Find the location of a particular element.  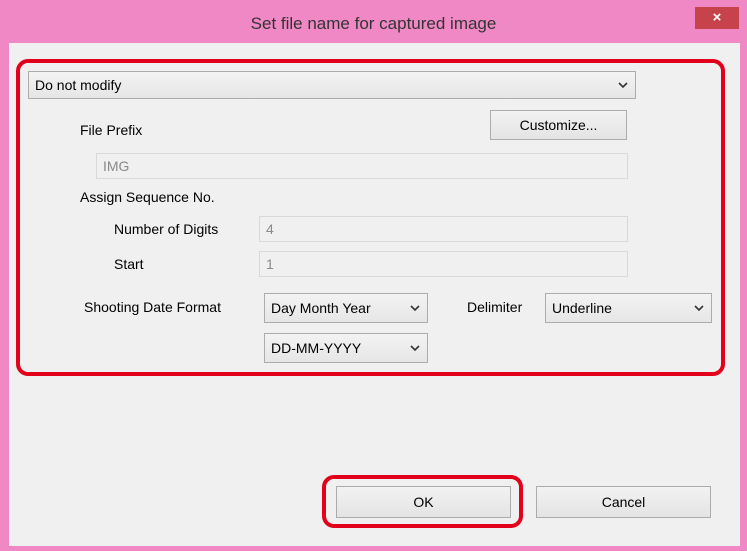

delimiter-label: Delimiter is located at coordinates (495, 307).